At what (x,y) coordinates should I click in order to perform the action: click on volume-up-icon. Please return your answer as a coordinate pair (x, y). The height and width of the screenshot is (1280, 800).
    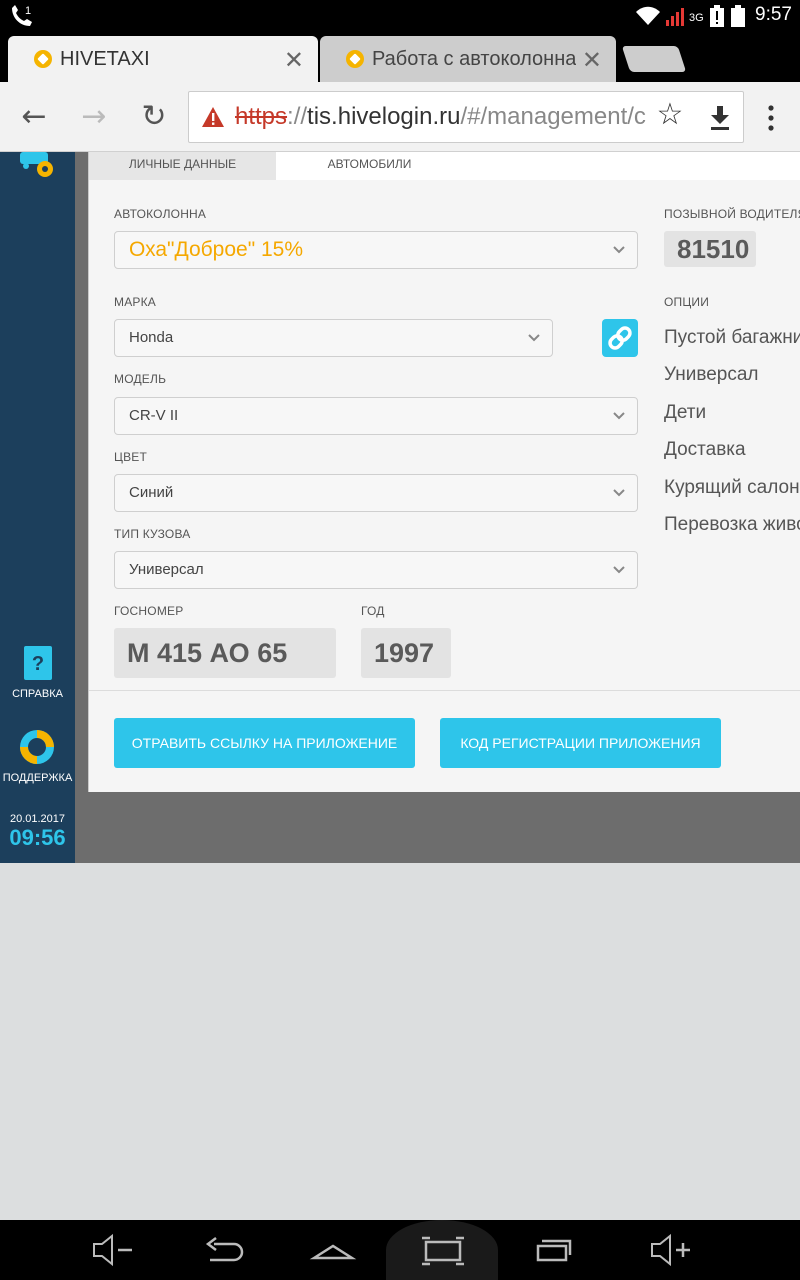
    Looking at the image, I should click on (671, 1250).